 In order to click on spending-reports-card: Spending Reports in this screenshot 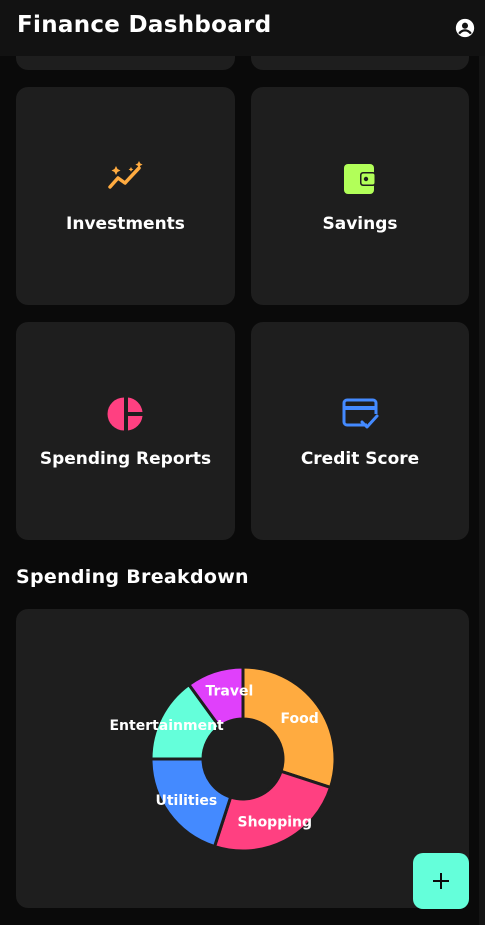, I will do `click(125, 431)`.